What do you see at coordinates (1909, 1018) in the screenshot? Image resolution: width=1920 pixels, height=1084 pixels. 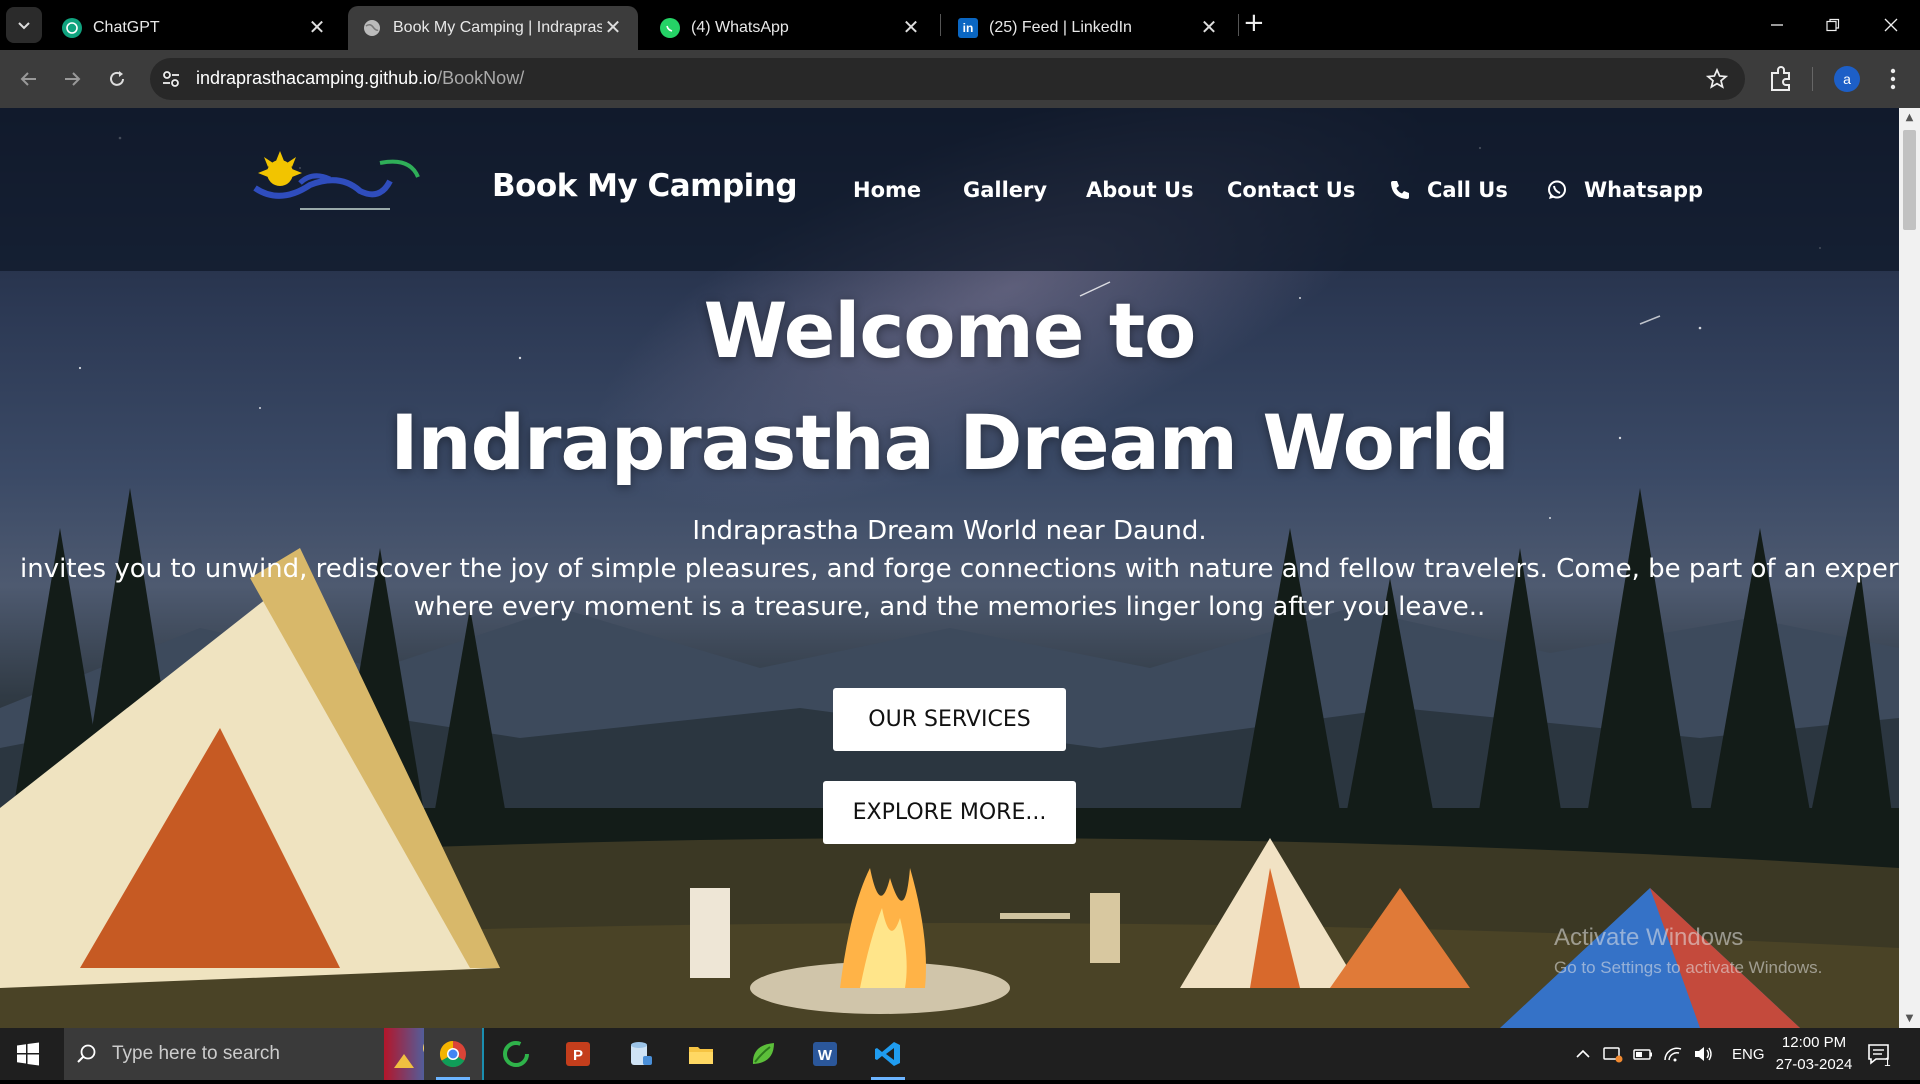 I see `scroll-down-arrow-icon: ▼` at bounding box center [1909, 1018].